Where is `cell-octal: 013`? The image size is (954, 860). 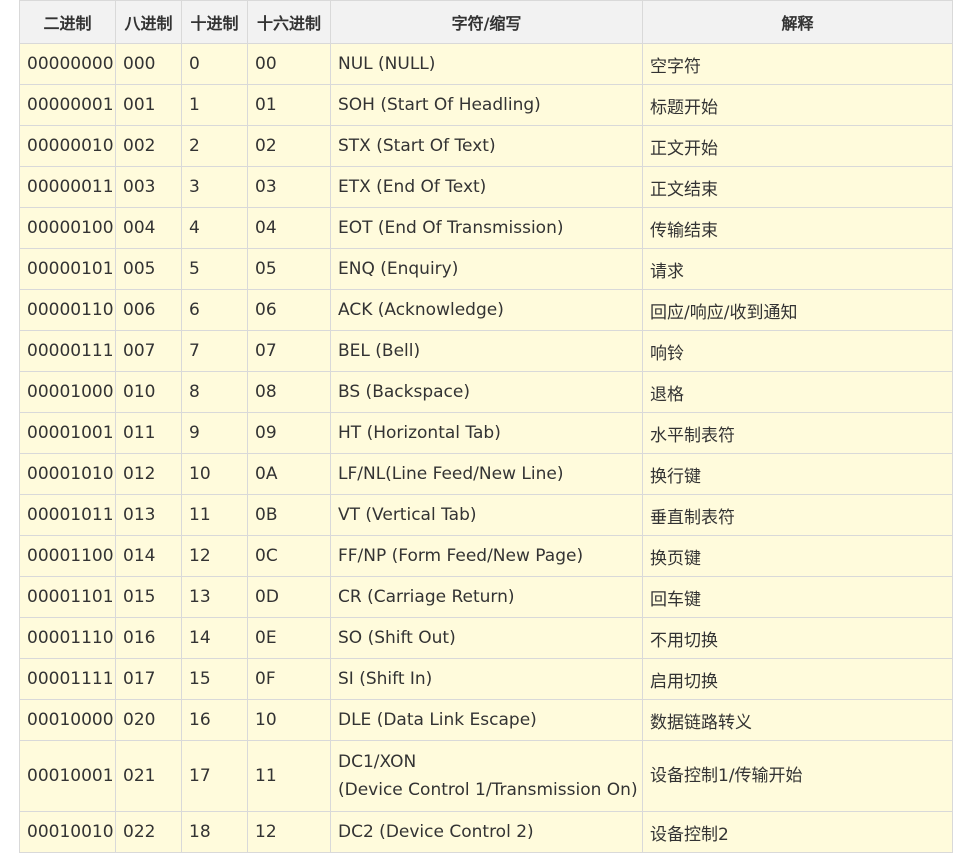
cell-octal: 013 is located at coordinates (148, 515).